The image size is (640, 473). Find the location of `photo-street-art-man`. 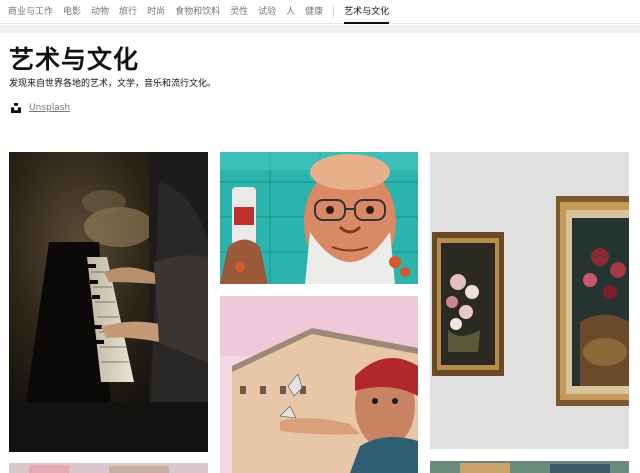

photo-street-art-man is located at coordinates (319, 218).